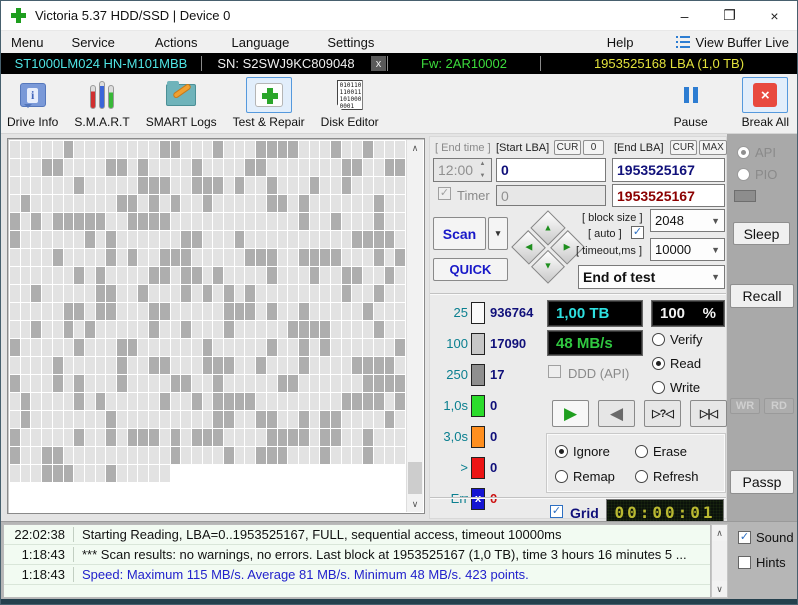 The height and width of the screenshot is (605, 798). I want to click on log-scrollbar: ∧ ∨, so click(719, 561).